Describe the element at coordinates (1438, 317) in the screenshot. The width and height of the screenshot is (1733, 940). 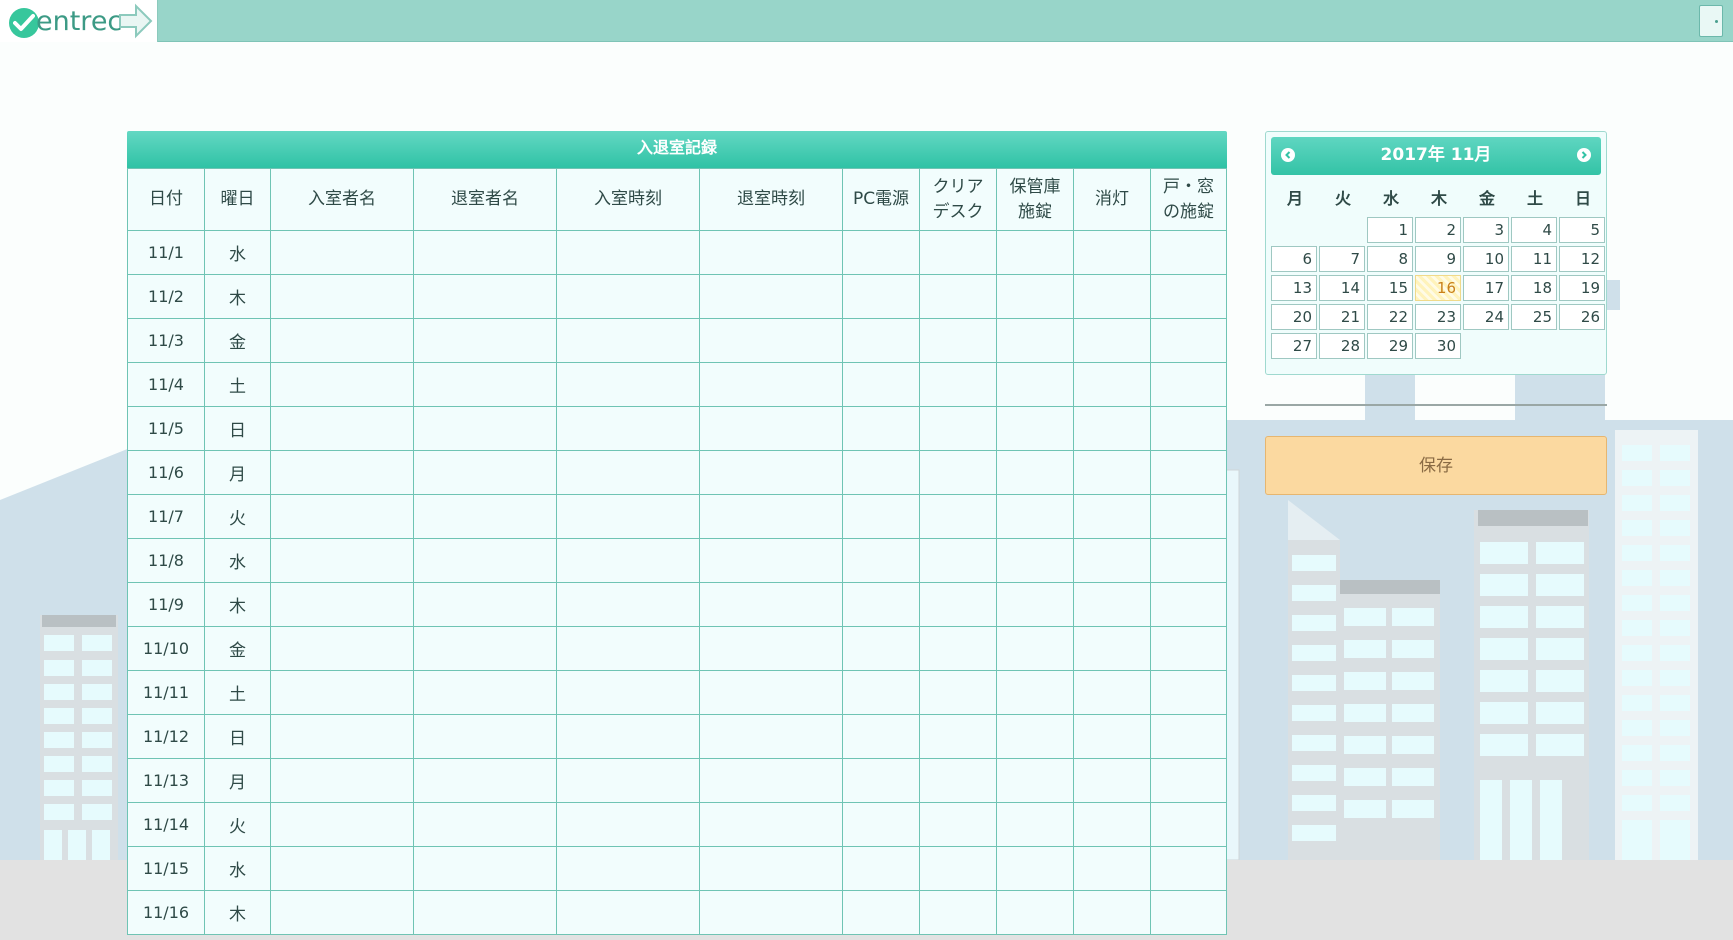
I see `calendar-day: 23` at that location.